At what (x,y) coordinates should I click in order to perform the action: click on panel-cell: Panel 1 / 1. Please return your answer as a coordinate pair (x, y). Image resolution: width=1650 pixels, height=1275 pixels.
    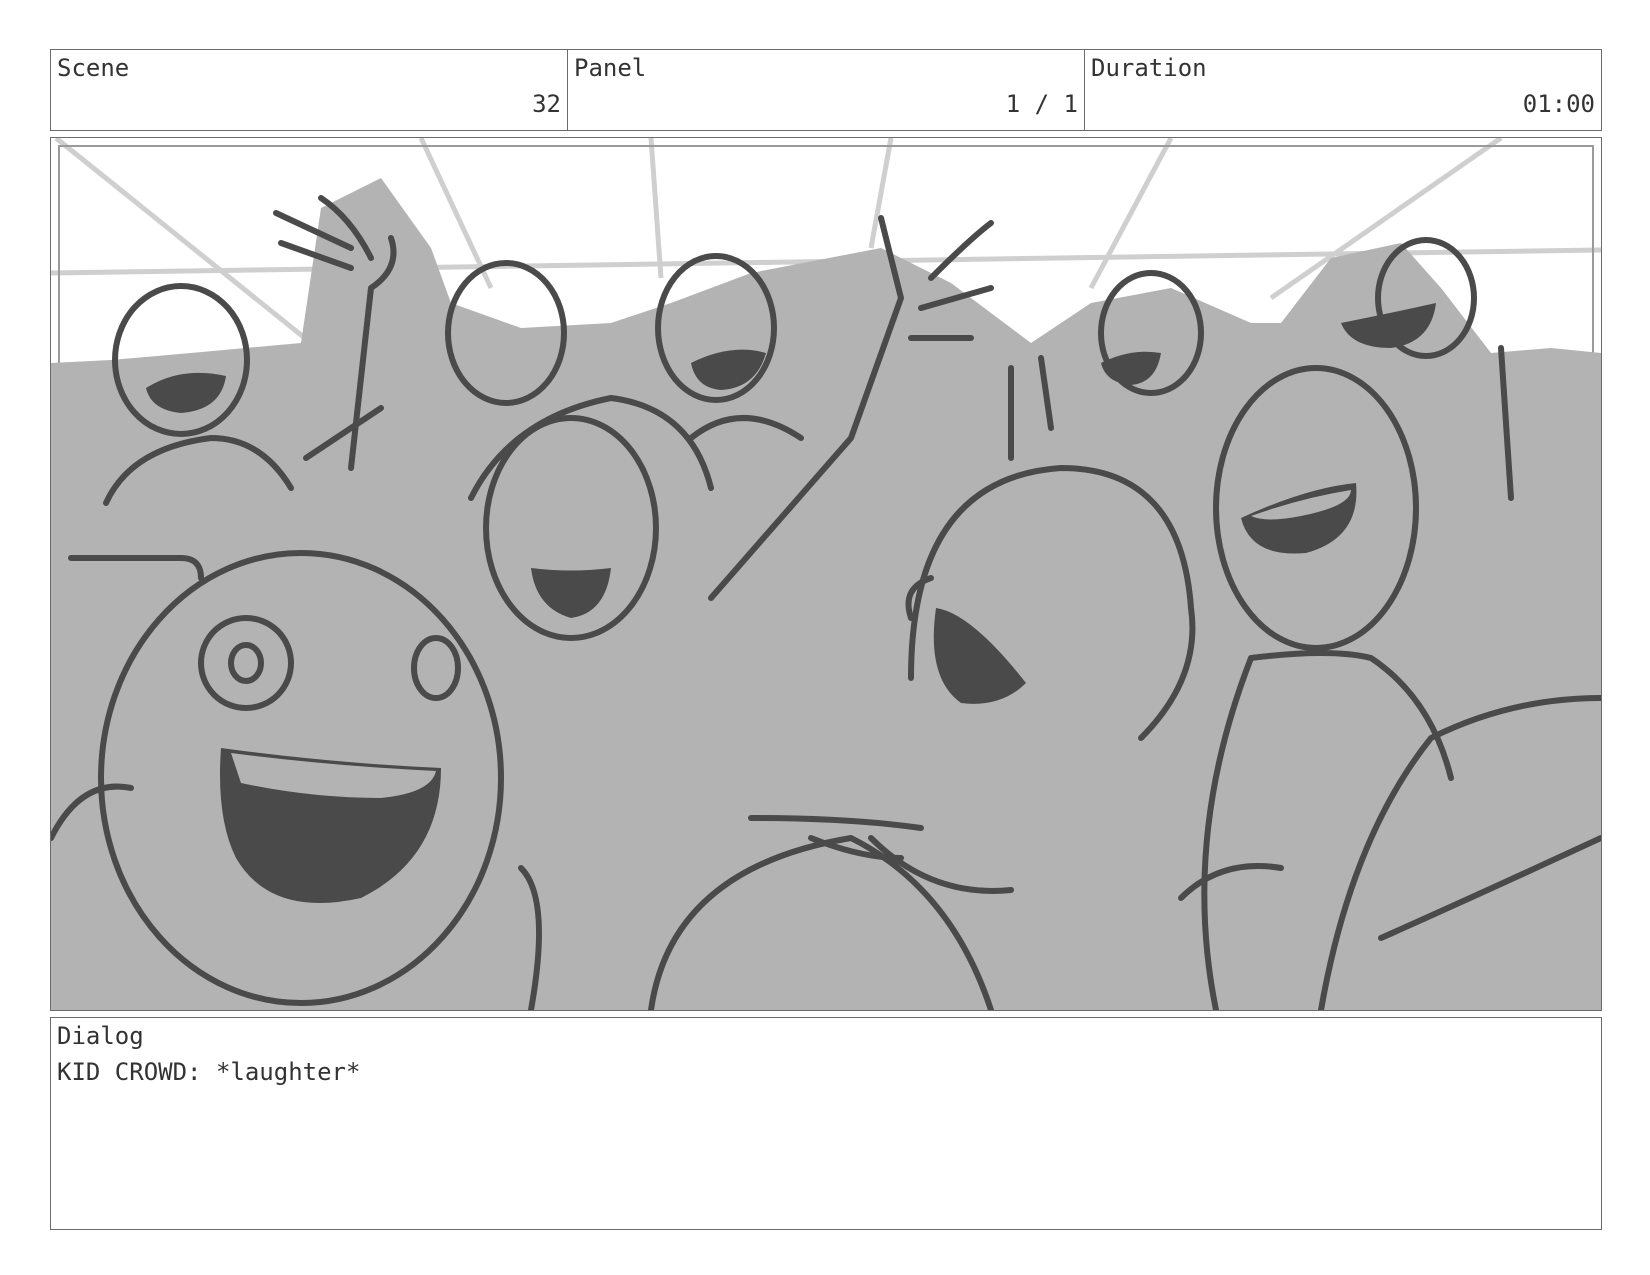
    Looking at the image, I should click on (826, 90).